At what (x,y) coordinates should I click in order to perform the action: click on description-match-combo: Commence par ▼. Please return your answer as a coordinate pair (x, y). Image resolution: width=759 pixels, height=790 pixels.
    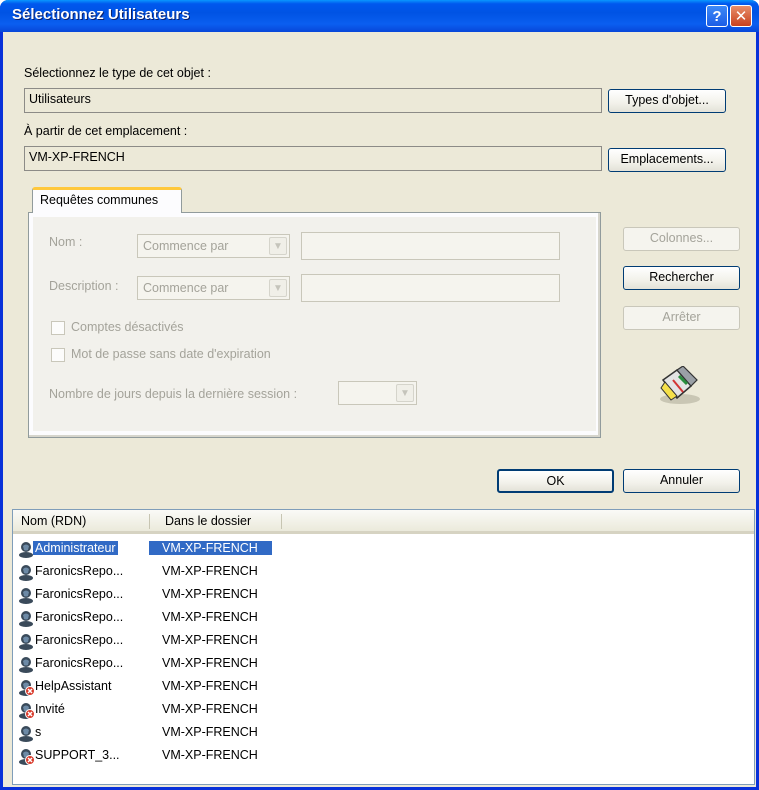
    Looking at the image, I should click on (213, 288).